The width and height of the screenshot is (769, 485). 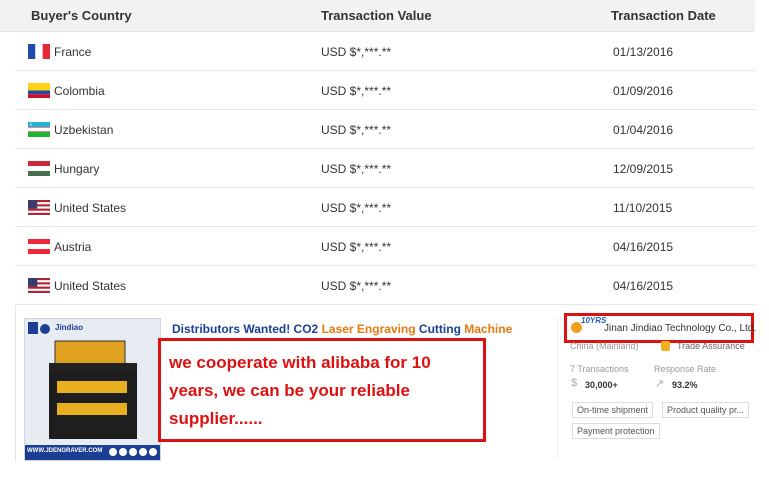 I want to click on years-badge: 10YRS, so click(x=594, y=320).